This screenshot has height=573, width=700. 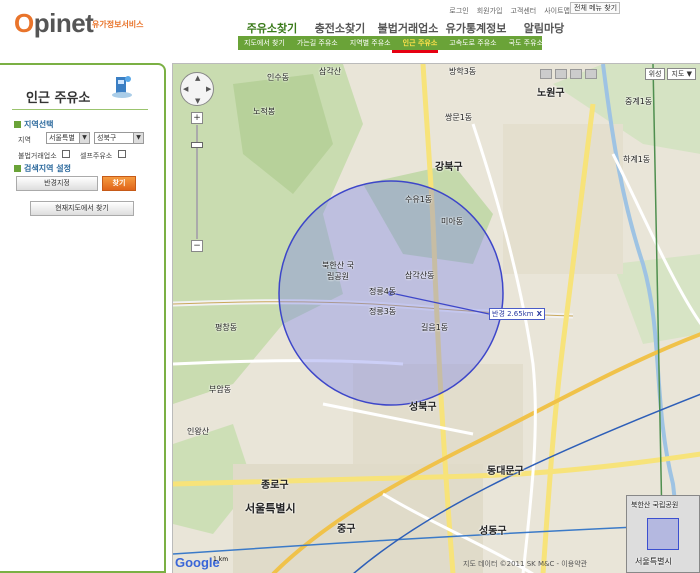 What do you see at coordinates (420, 43) in the screenshot?
I see `subnav-nearby: 인근 주유소` at bounding box center [420, 43].